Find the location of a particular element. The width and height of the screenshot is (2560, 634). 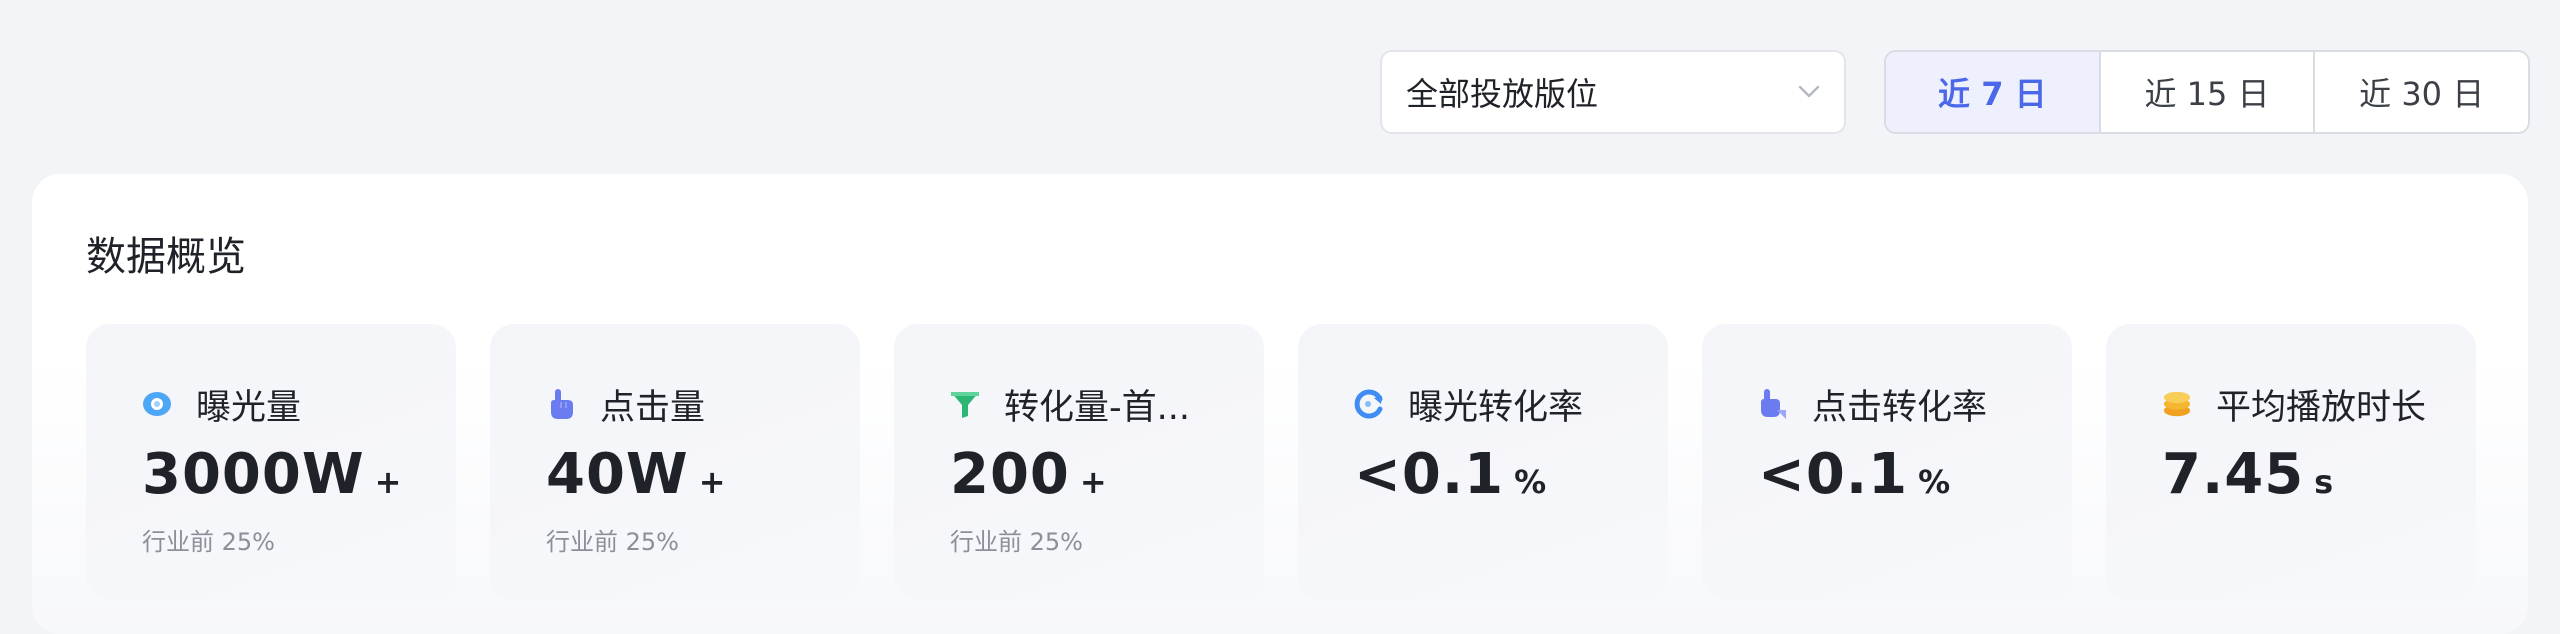

metric-value: 3000W is located at coordinates (253, 474).